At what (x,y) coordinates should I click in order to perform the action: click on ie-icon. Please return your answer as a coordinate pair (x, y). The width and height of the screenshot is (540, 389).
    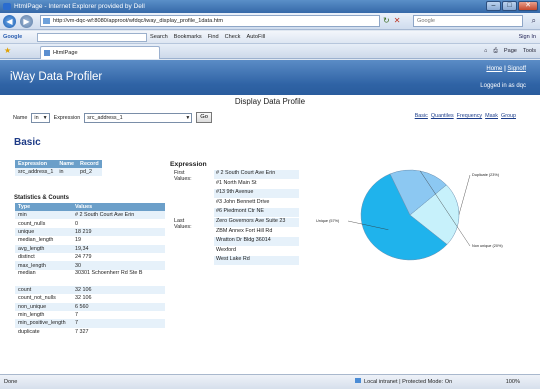
    Looking at the image, I should click on (7, 6).